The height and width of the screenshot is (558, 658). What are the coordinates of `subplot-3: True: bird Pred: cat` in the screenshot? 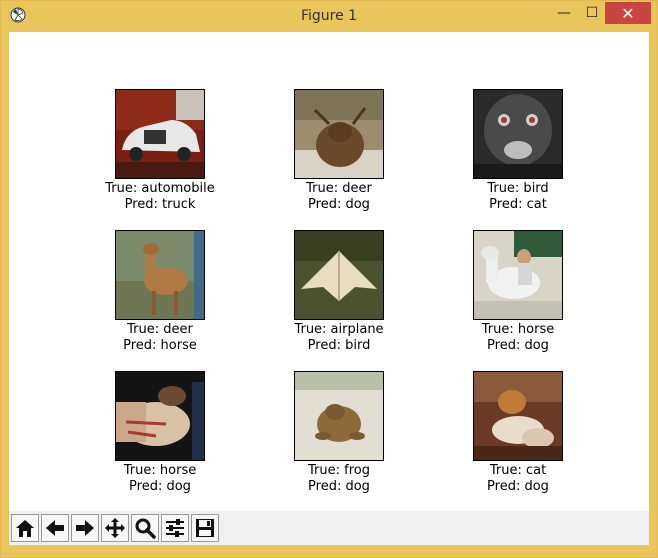 It's located at (518, 155).